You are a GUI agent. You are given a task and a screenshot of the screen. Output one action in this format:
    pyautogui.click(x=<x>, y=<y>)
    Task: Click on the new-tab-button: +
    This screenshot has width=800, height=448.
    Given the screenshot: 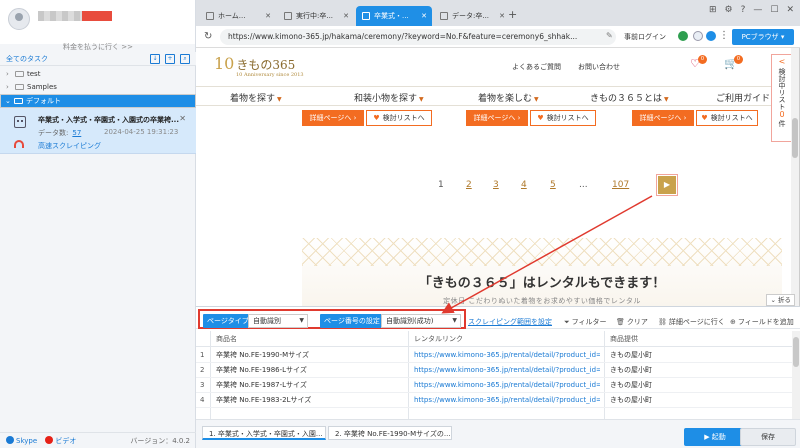 What is the action you would take?
    pyautogui.click(x=512, y=14)
    